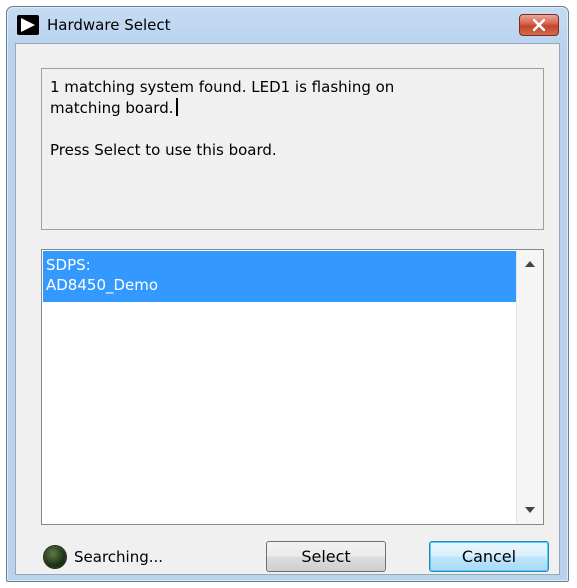 Image resolution: width=577 pixels, height=588 pixels. I want to click on list-item: SDPS: AD8450_Demo, so click(279, 276).